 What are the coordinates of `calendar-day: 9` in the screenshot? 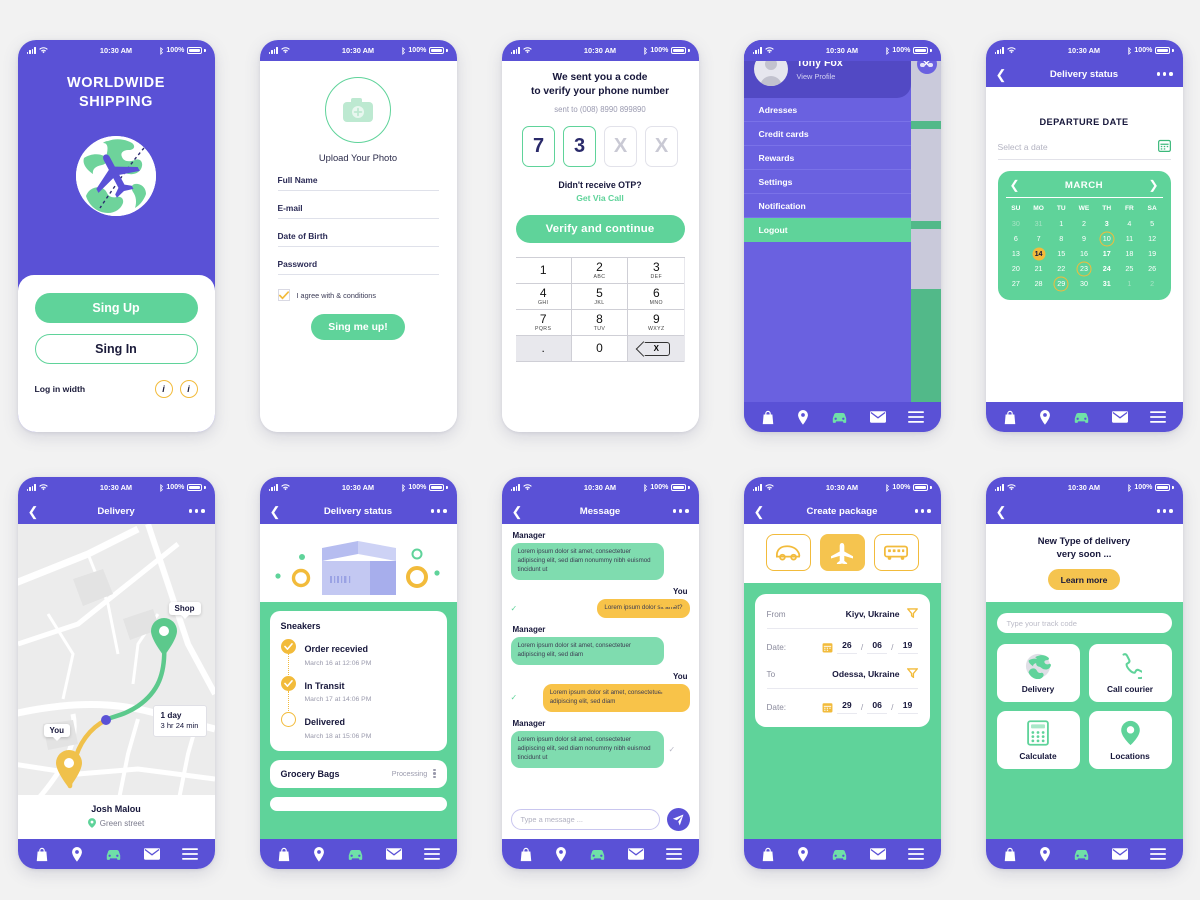 It's located at (1084, 238).